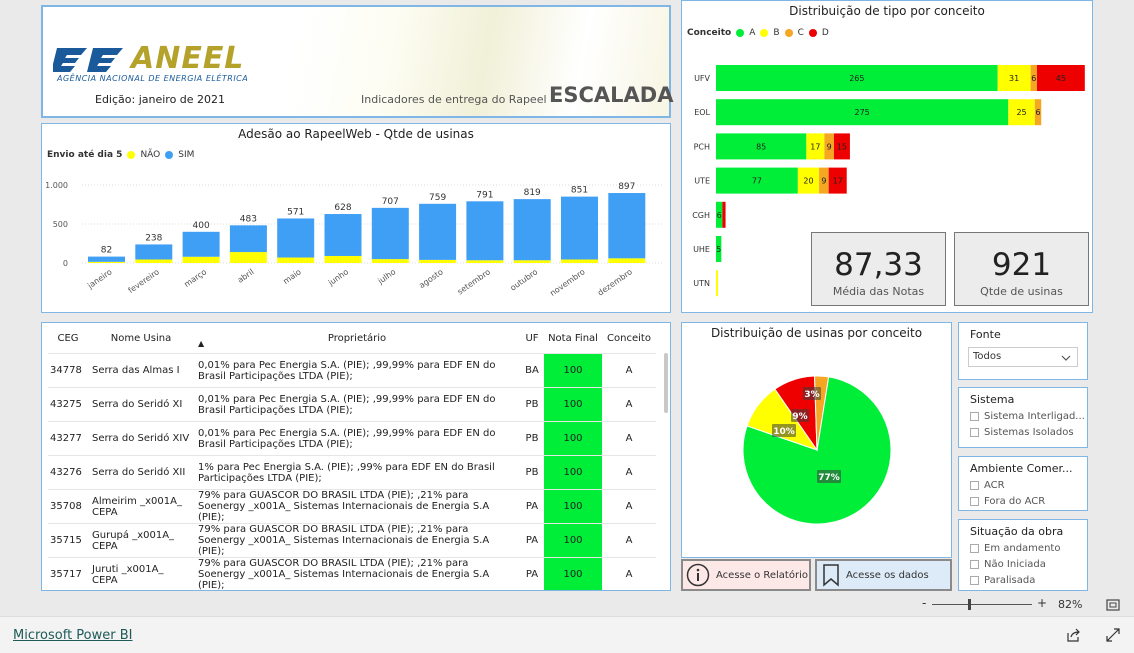 The image size is (1134, 653). What do you see at coordinates (1023, 357) in the screenshot?
I see `fonte-dropdown: Todos` at bounding box center [1023, 357].